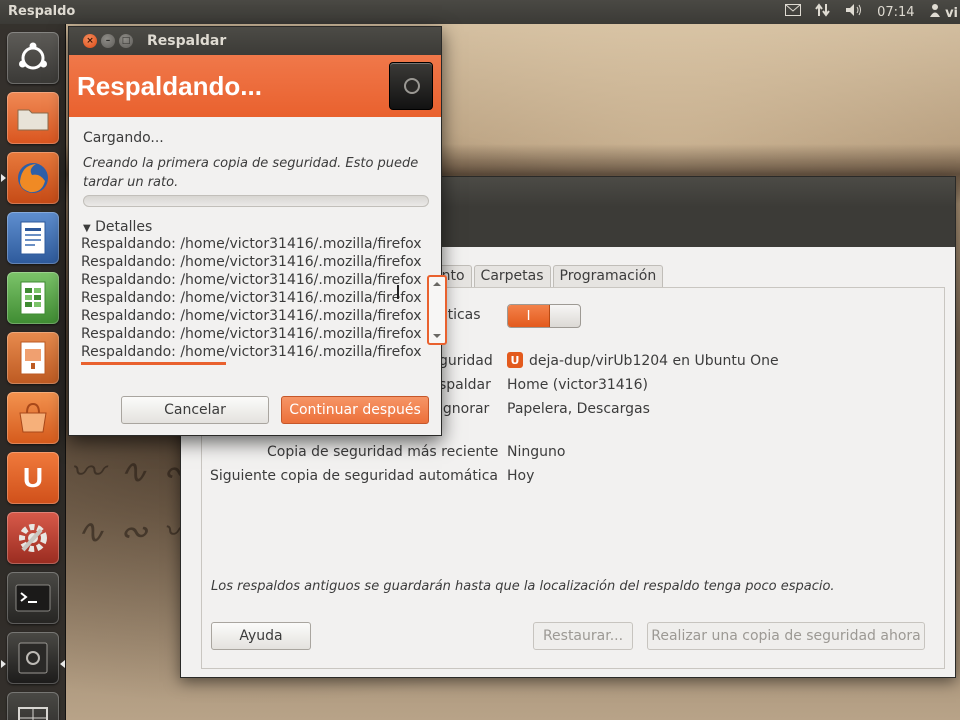 The image size is (960, 720). I want to click on software-center-icon, so click(33, 418).